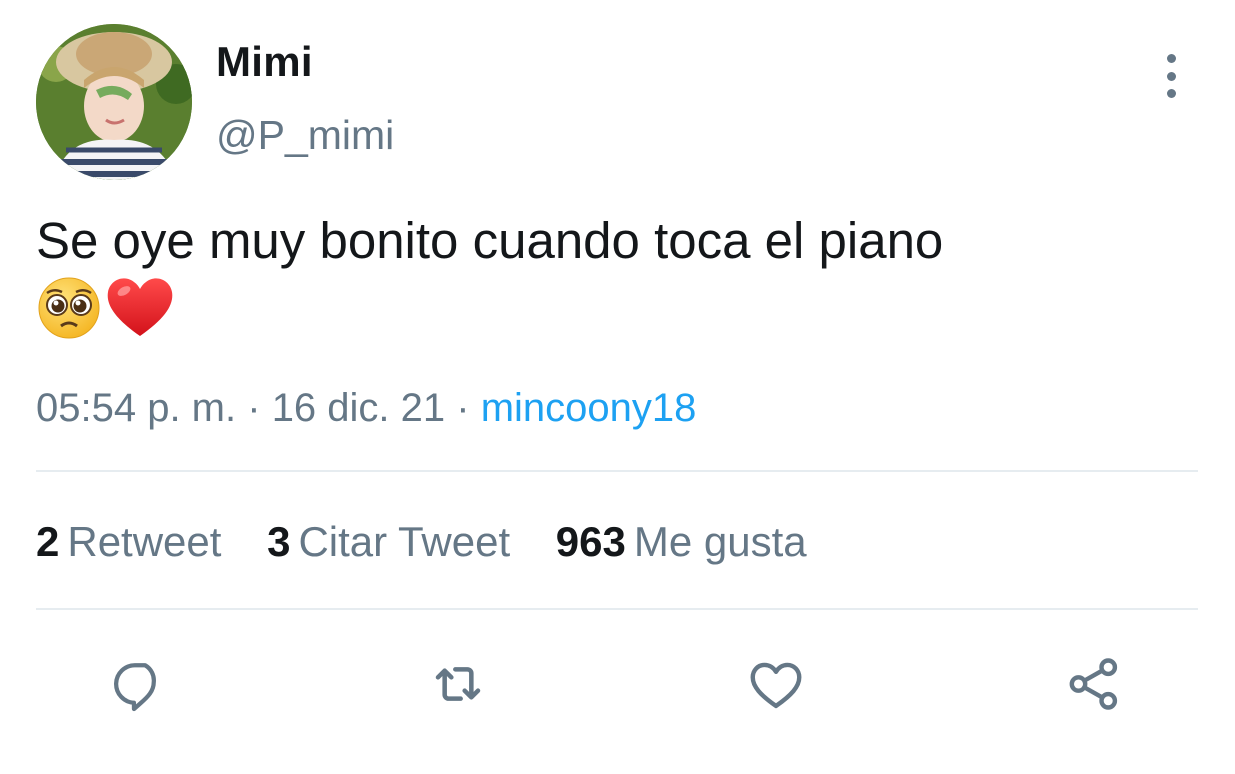  I want to click on more-options-button, so click(1171, 76).